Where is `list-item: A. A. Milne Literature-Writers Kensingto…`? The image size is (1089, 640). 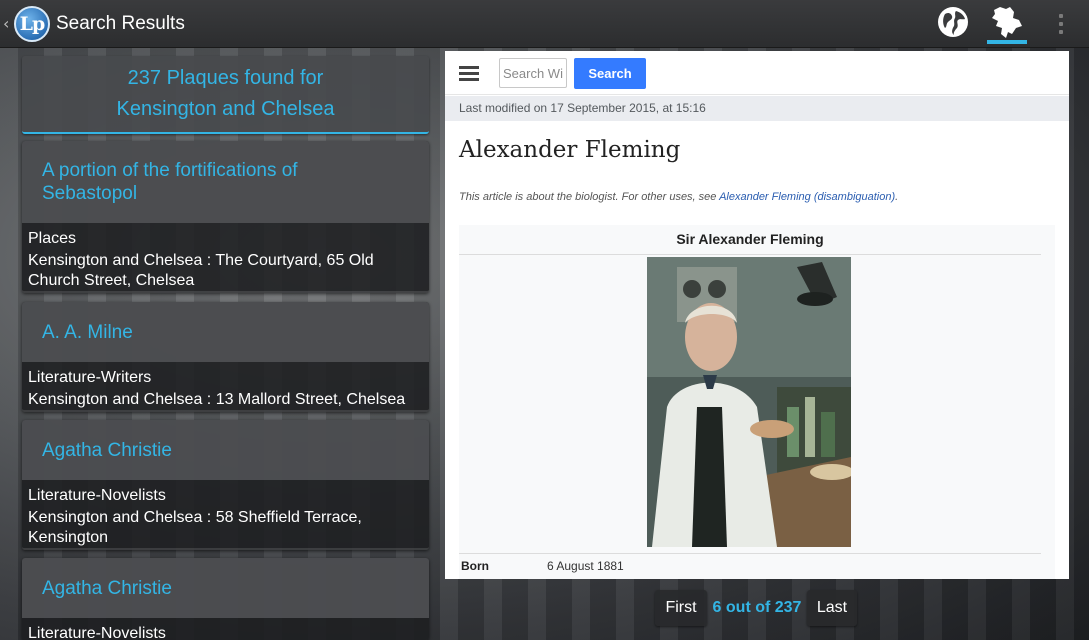
list-item: A. A. Milne Literature-Writers Kensingto… is located at coordinates (225, 357).